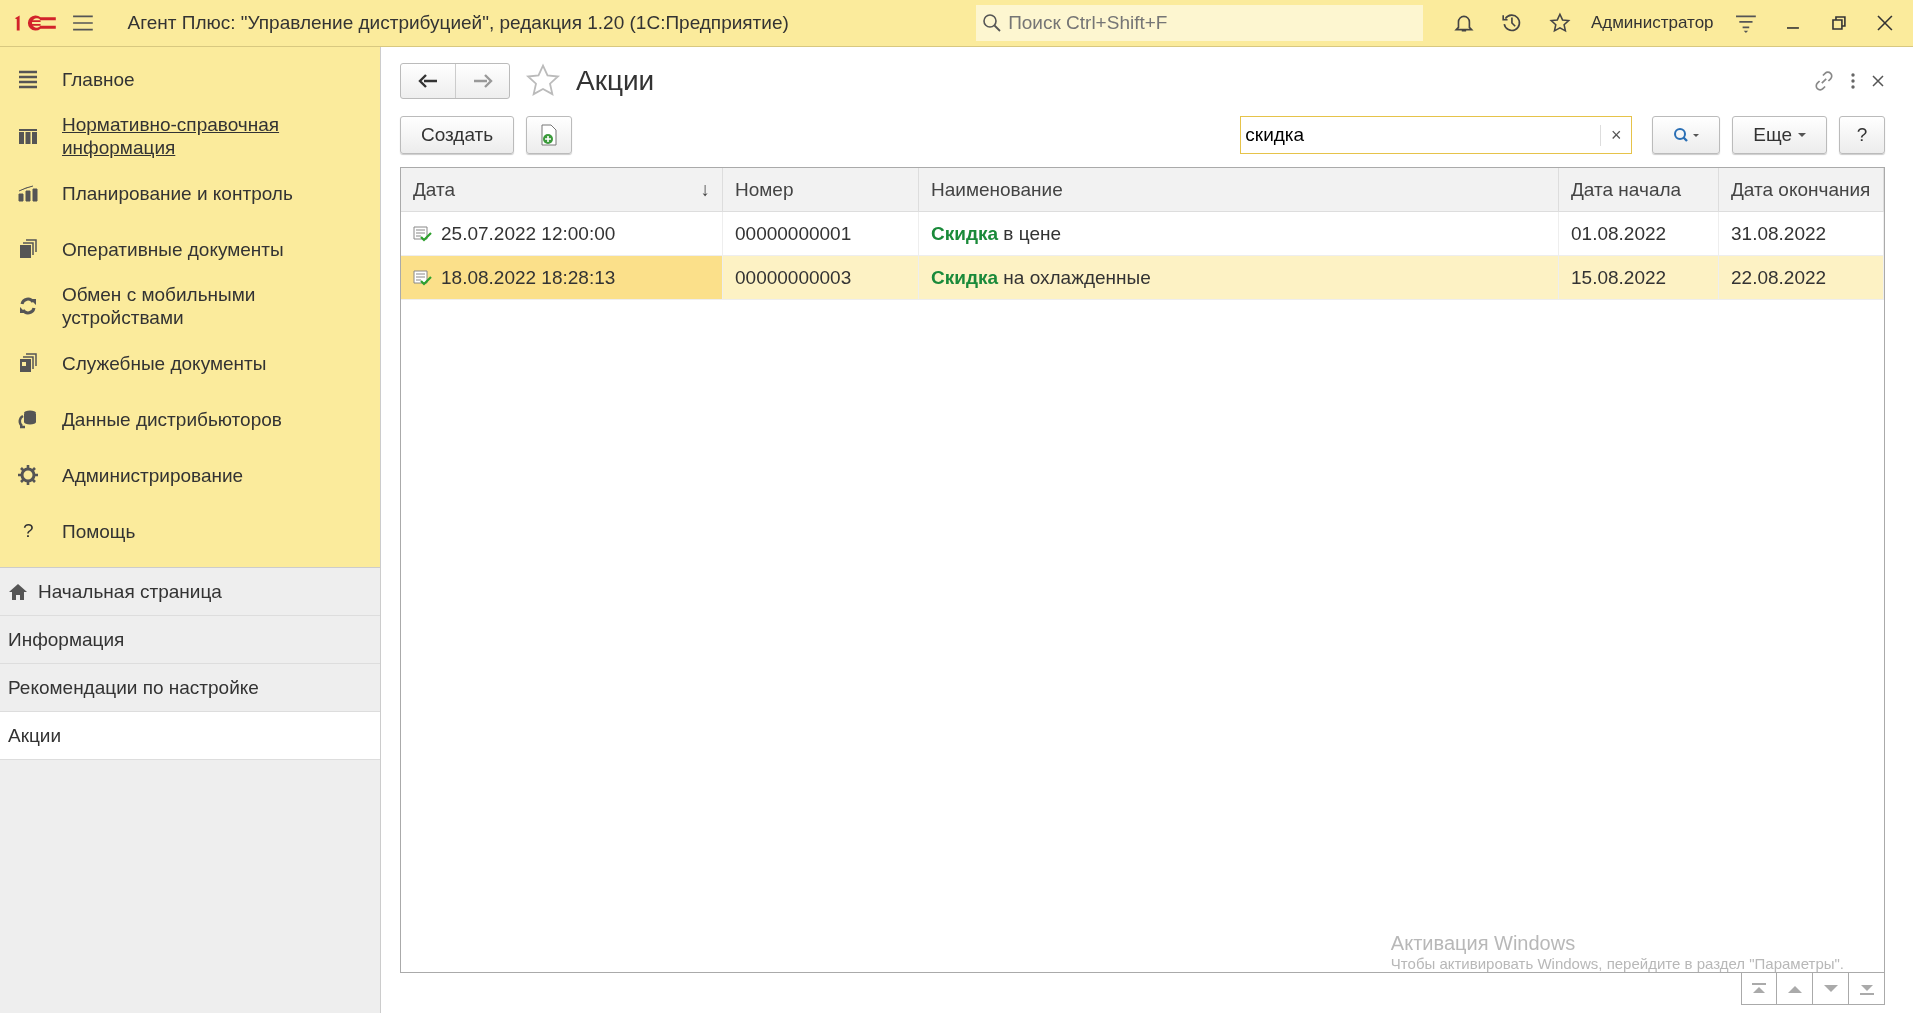  What do you see at coordinates (1862, 135) in the screenshot?
I see `help-button: ?` at bounding box center [1862, 135].